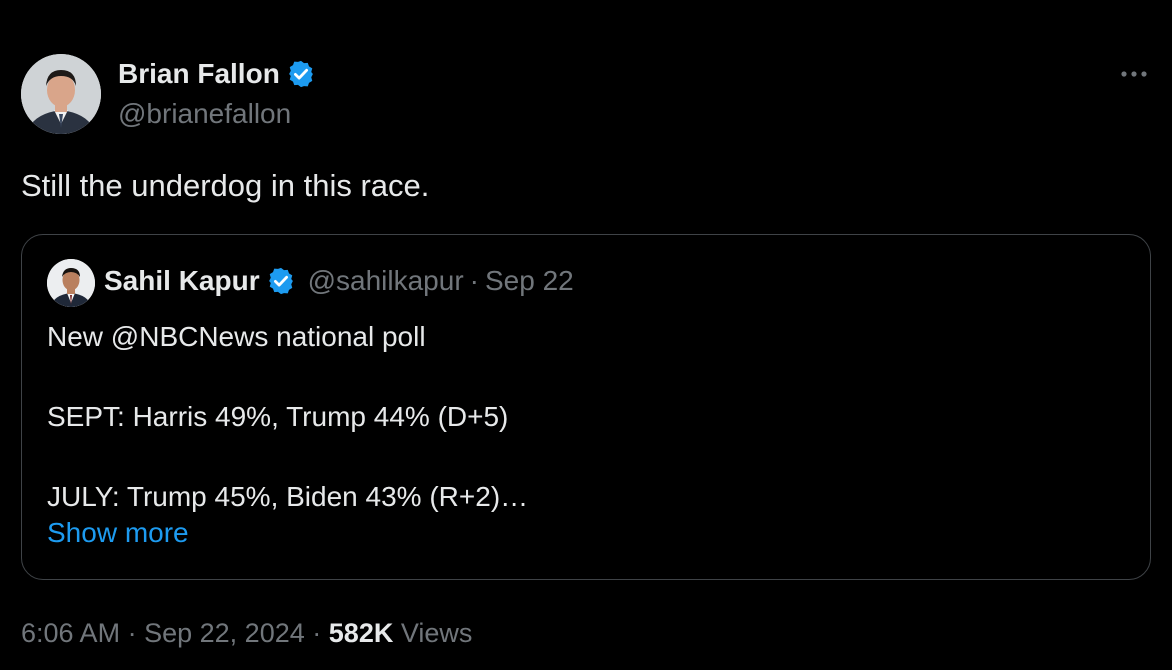 The width and height of the screenshot is (1172, 670). I want to click on tweet-meta: 6:06 AM · Sep 22, 2024 · 582K Views, so click(246, 633).